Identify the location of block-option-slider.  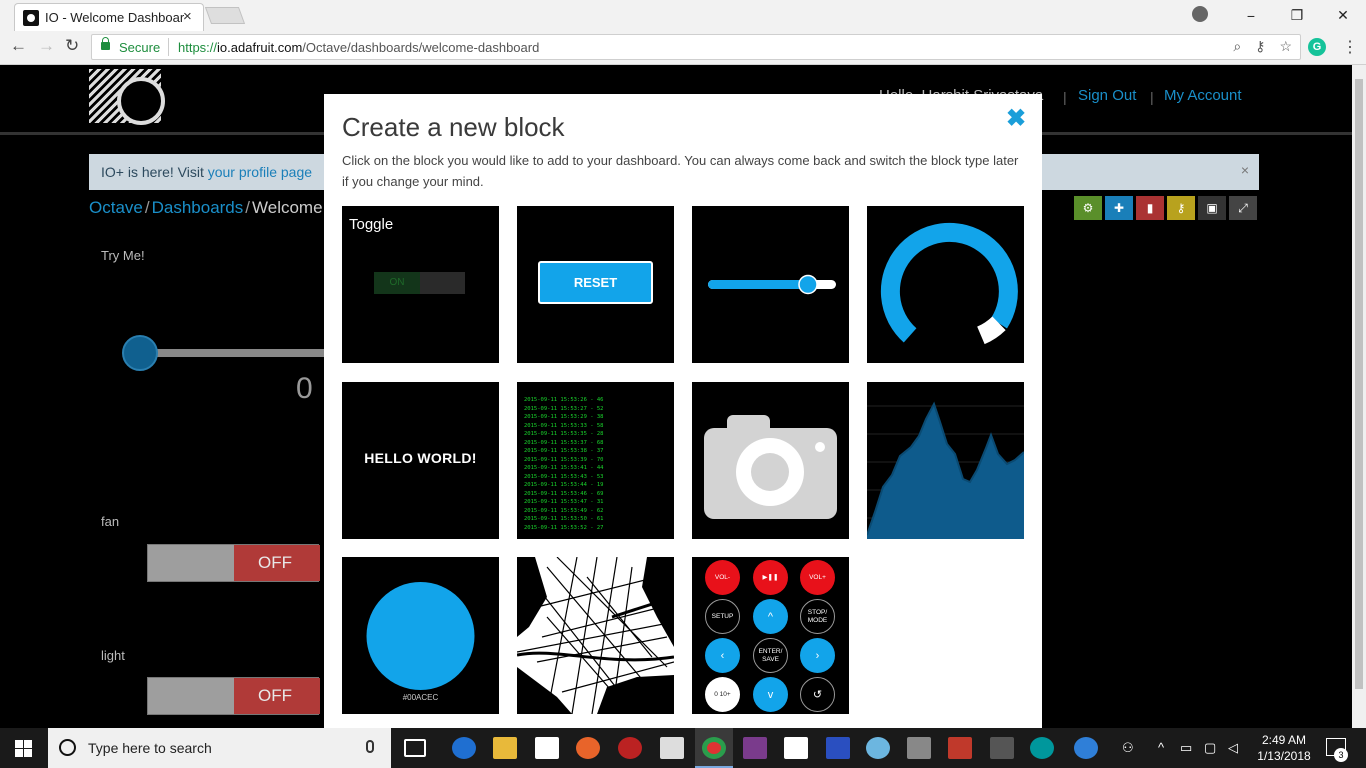
(770, 284).